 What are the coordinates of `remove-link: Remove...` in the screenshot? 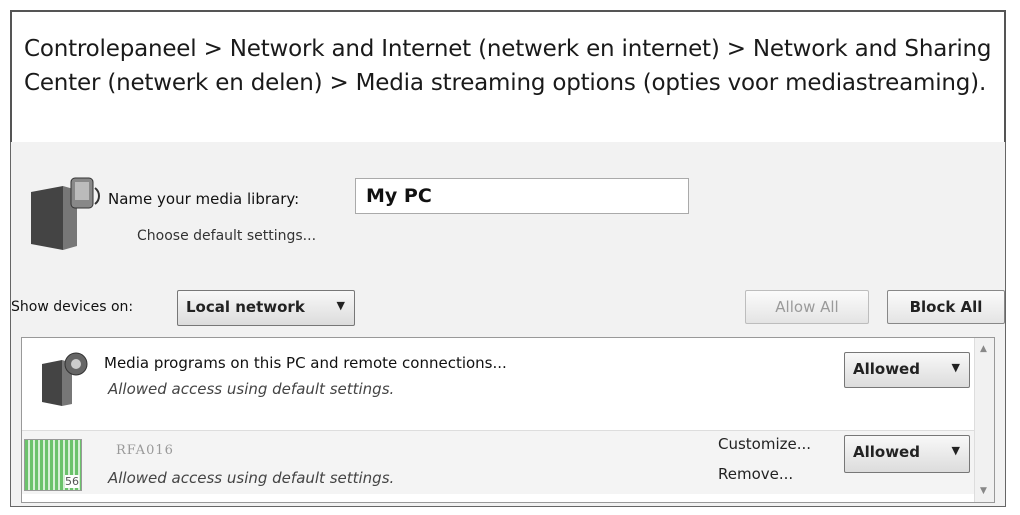 It's located at (755, 474).